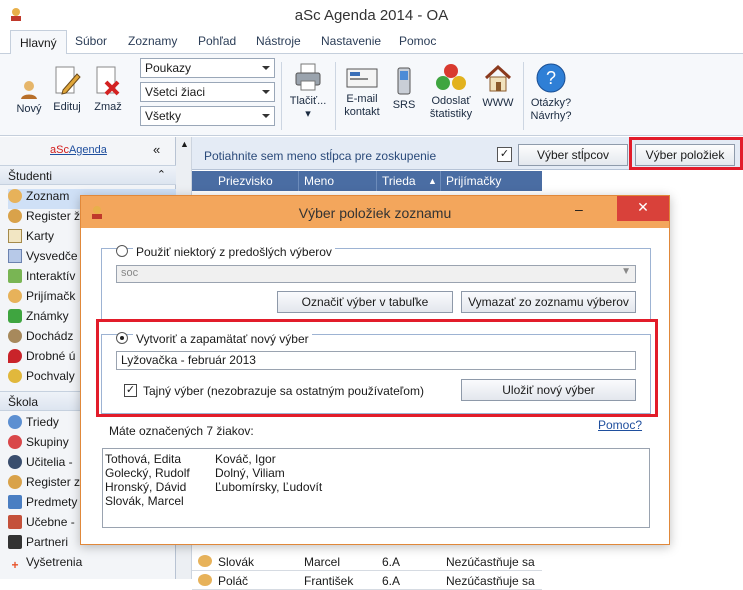 This screenshot has height=590, width=743. What do you see at coordinates (52, 256) in the screenshot?
I see `sidebar-item-label: Vysvedče` at bounding box center [52, 256].